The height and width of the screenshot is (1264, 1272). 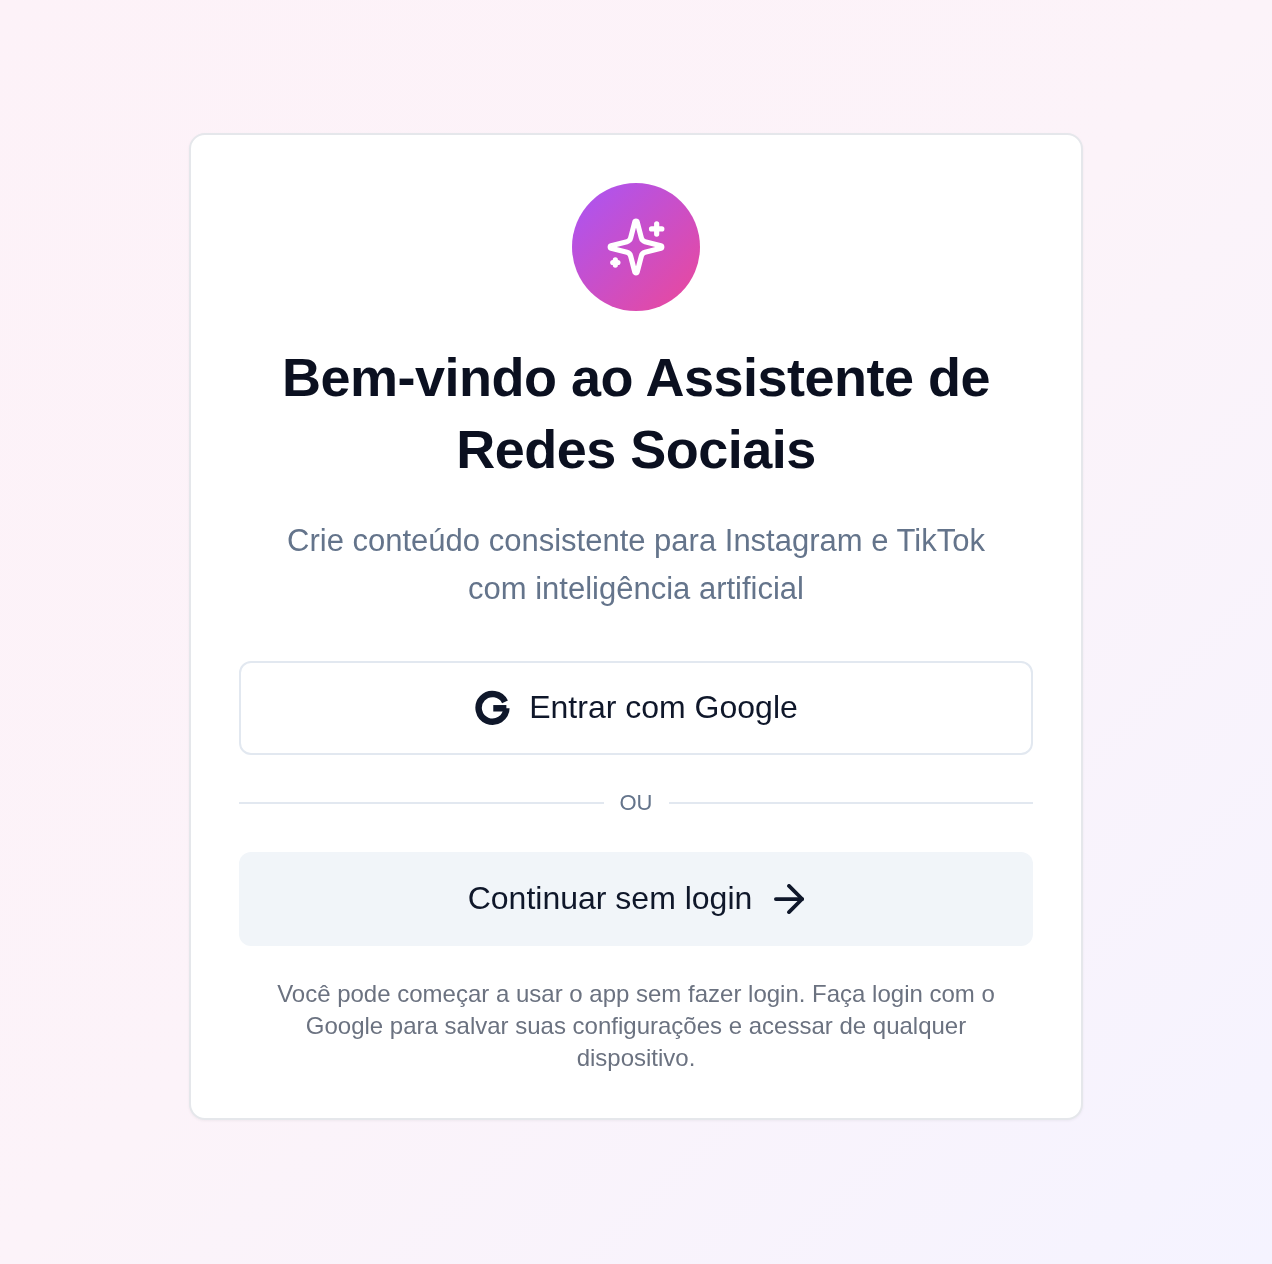 I want to click on continue-without-login-button: Continuar sem login, so click(x=636, y=898).